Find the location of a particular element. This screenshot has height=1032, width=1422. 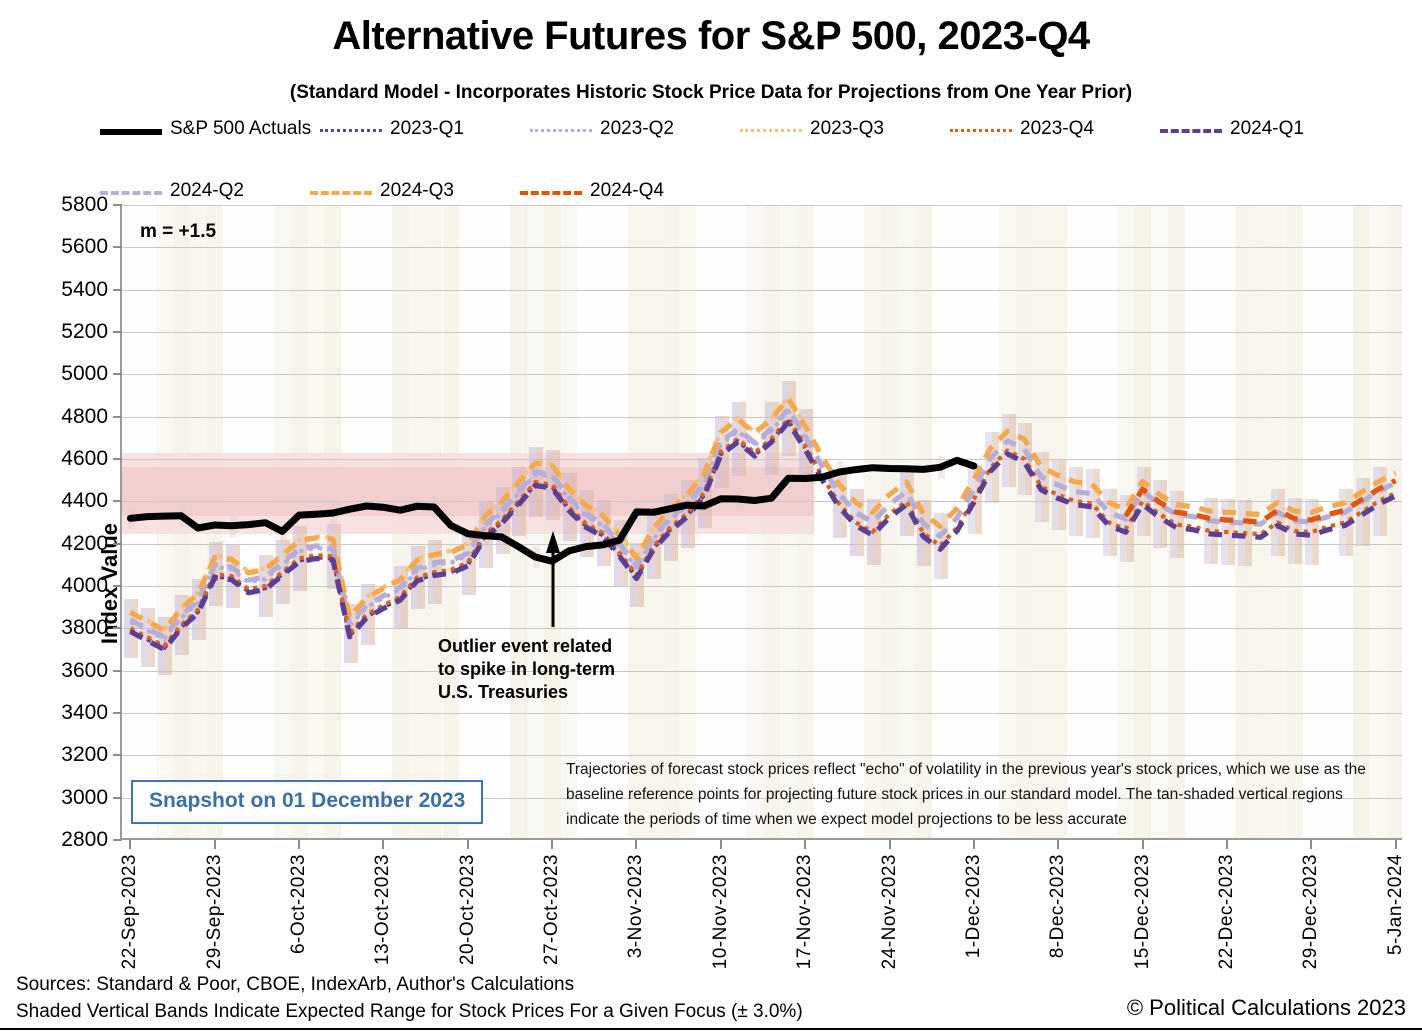

legend-item-2023-q4: 2023-Q4 is located at coordinates (1022, 129).